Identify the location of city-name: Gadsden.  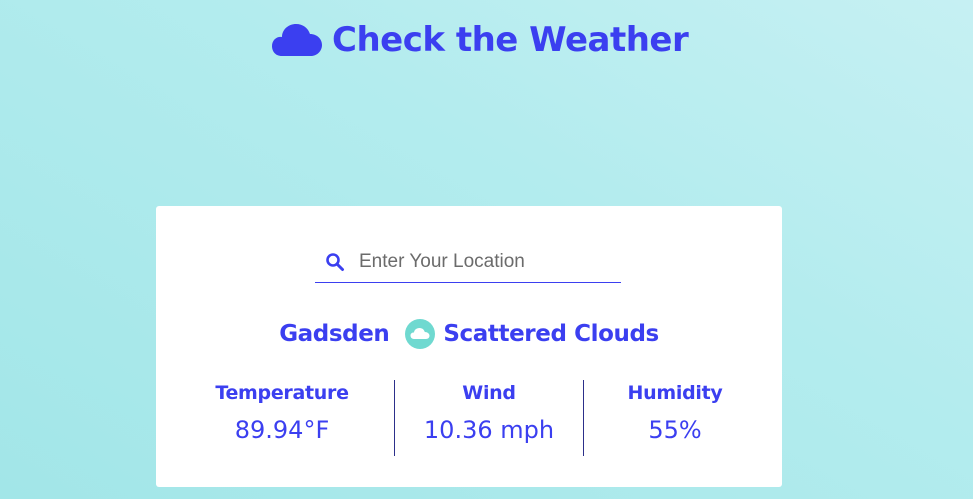
(334, 334).